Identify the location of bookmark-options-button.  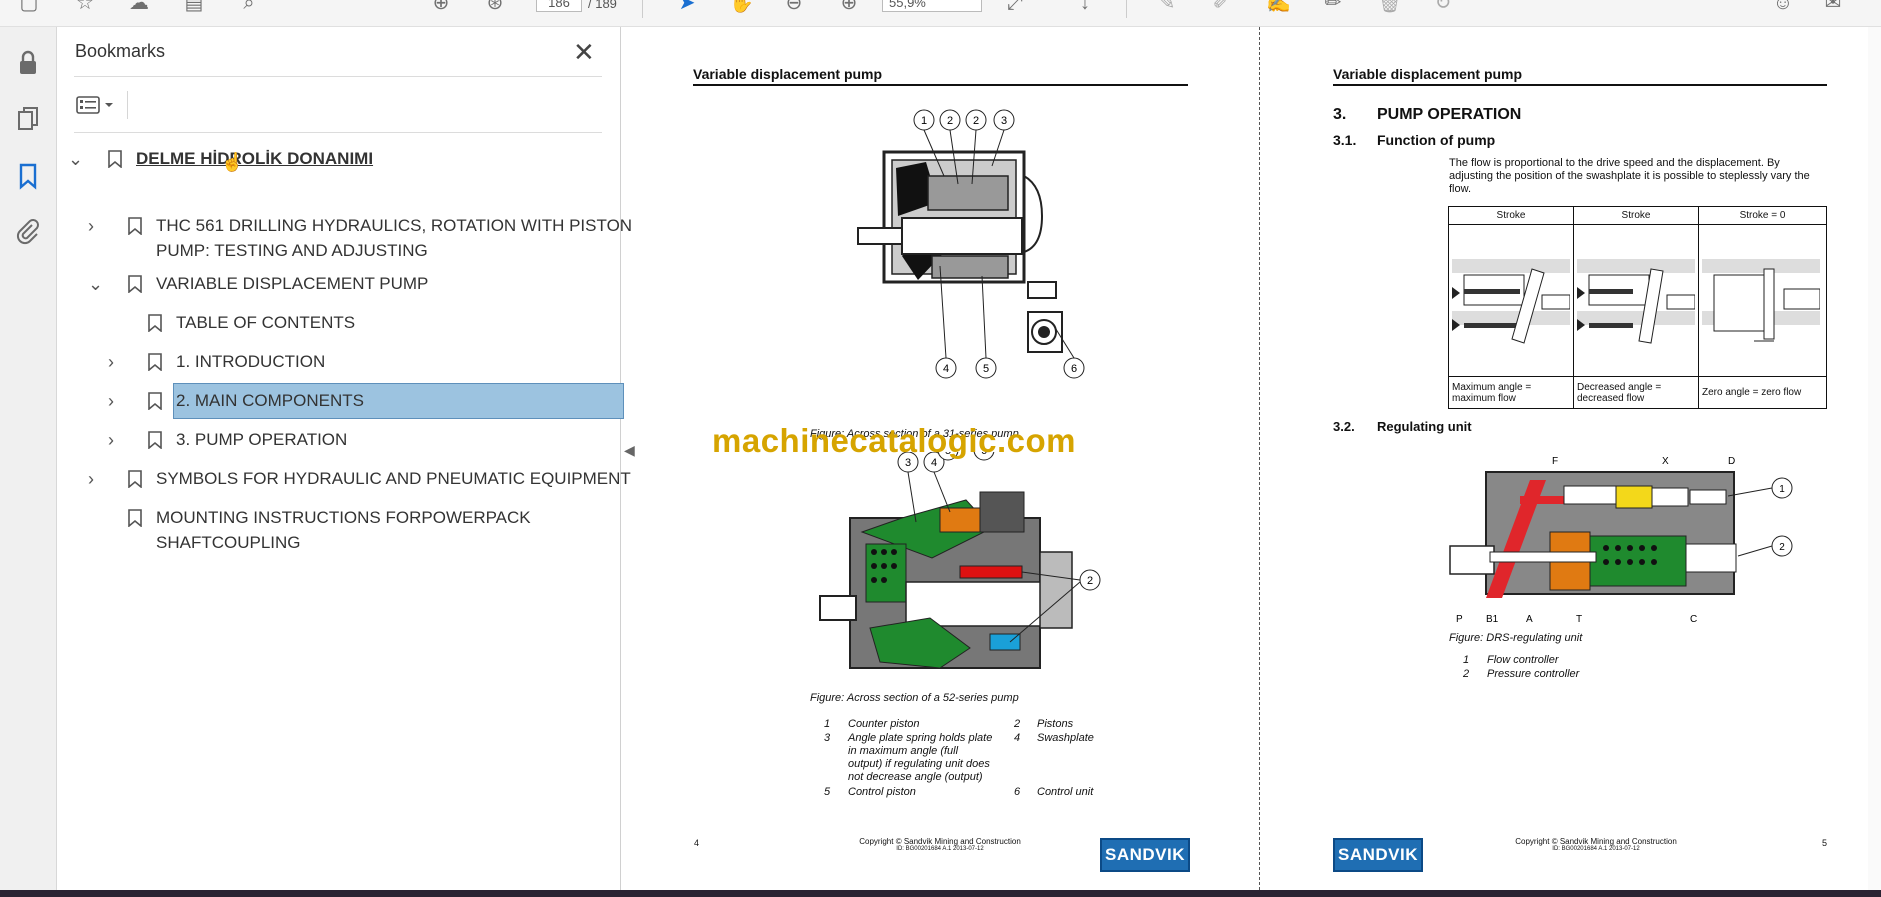
(98, 105).